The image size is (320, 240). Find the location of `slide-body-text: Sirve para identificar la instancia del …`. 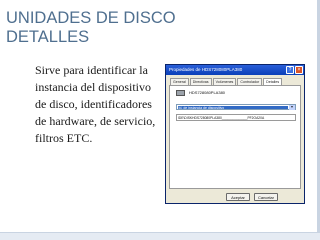

slide-body-text: Sirve para identificar la instancia del … is located at coordinates (95, 104).